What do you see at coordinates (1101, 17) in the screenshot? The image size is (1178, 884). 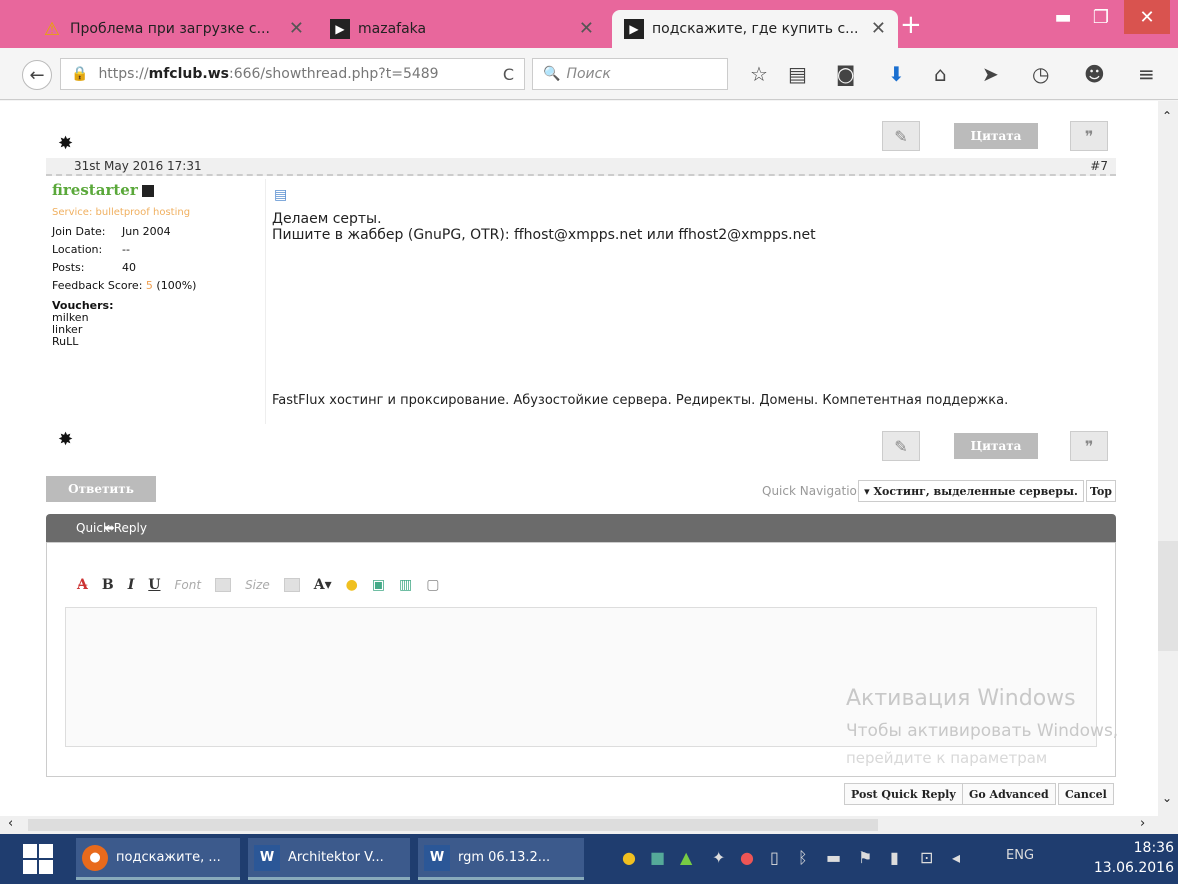 I see `maximize-icon: ❐` at bounding box center [1101, 17].